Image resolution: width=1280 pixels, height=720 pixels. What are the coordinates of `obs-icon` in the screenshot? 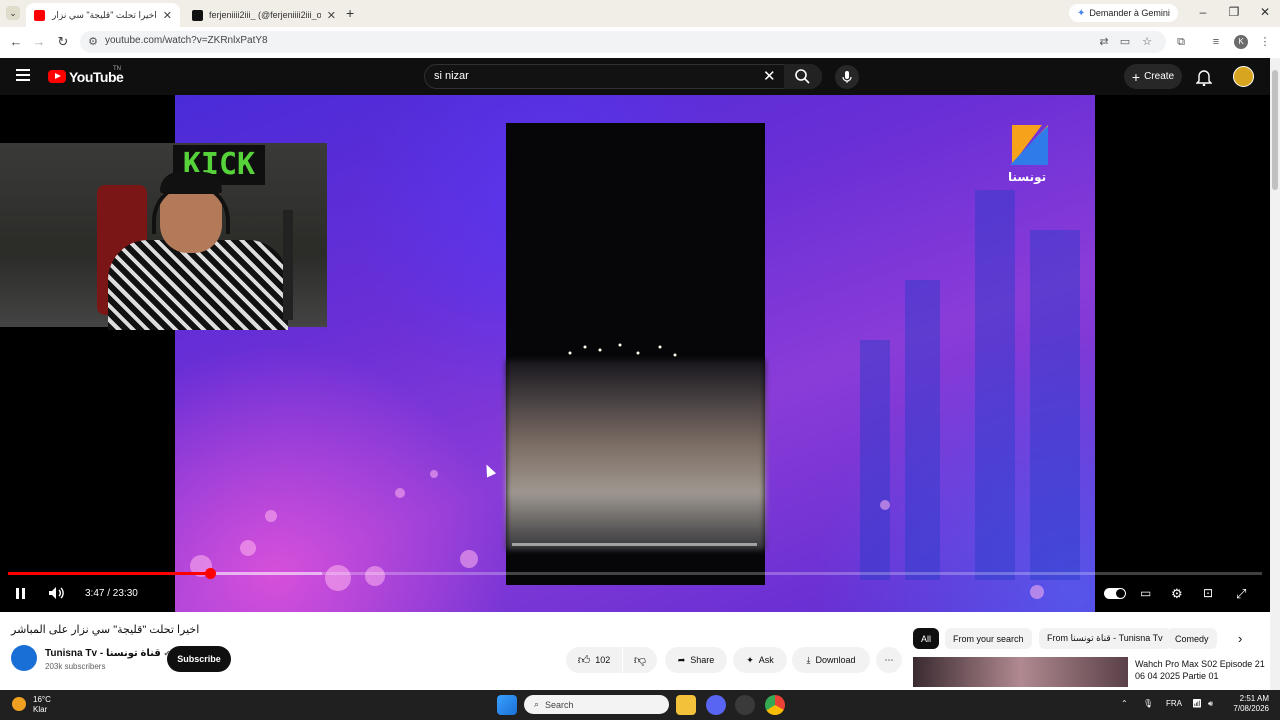 It's located at (745, 705).